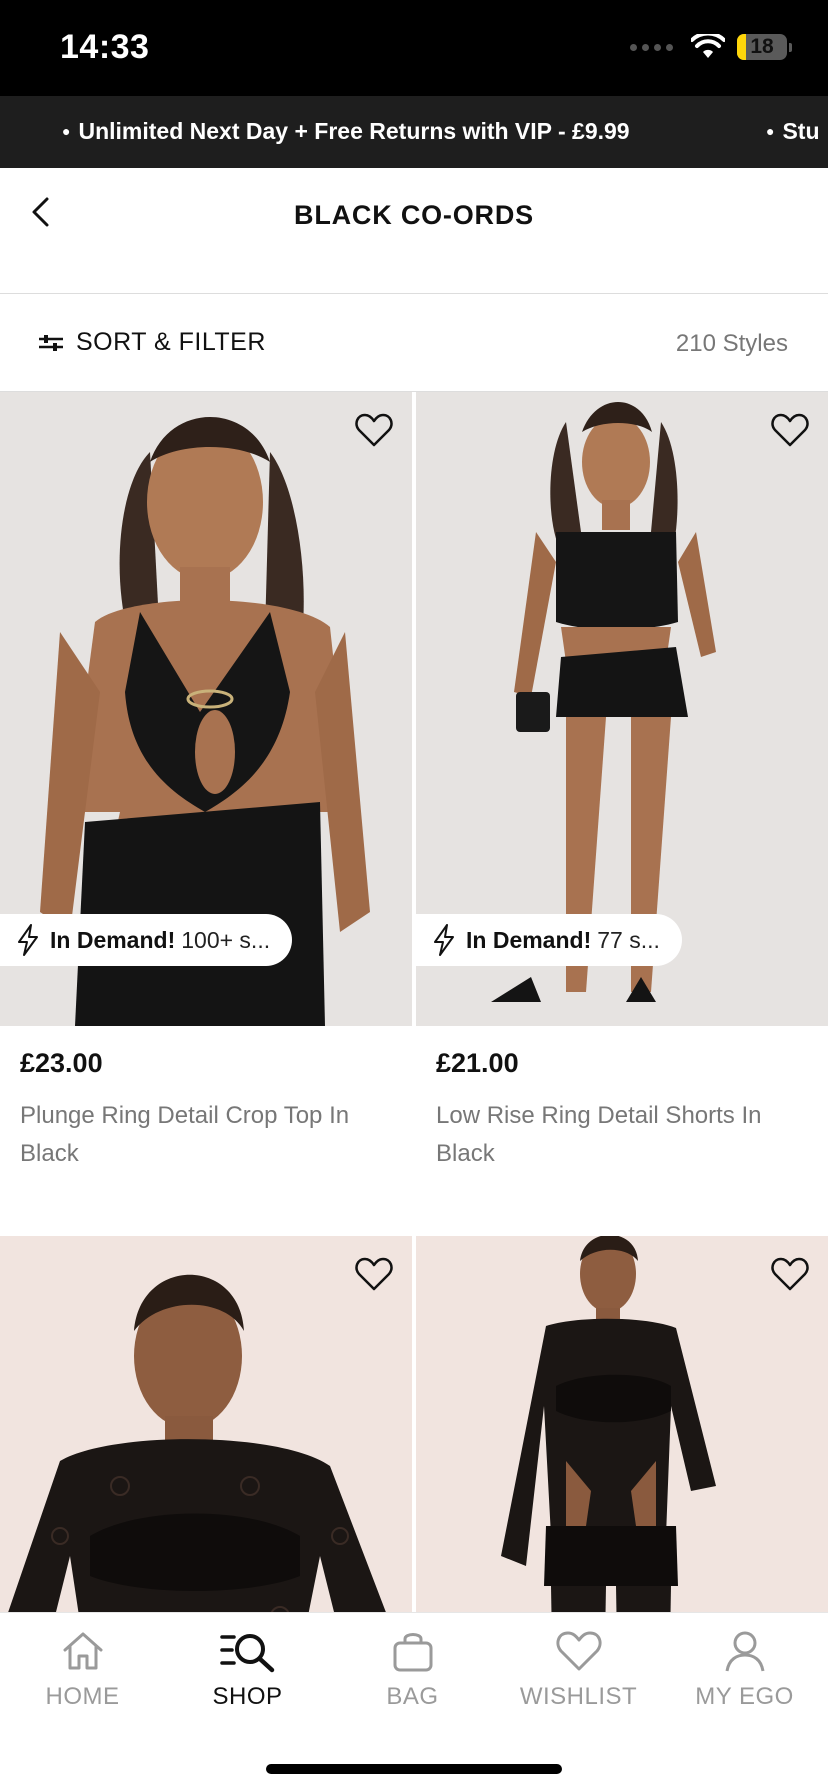 The height and width of the screenshot is (1792, 828). What do you see at coordinates (206, 1135) in the screenshot?
I see `product-name: Plunge Ring Detail Crop Top In Black` at bounding box center [206, 1135].